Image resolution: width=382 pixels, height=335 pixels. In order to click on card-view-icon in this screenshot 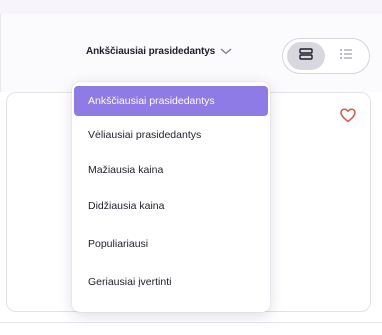, I will do `click(306, 56)`.